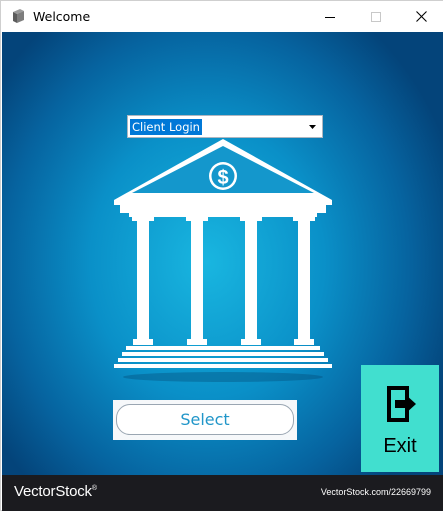 The image size is (443, 511). I want to click on exit-button: Exit, so click(400, 418).